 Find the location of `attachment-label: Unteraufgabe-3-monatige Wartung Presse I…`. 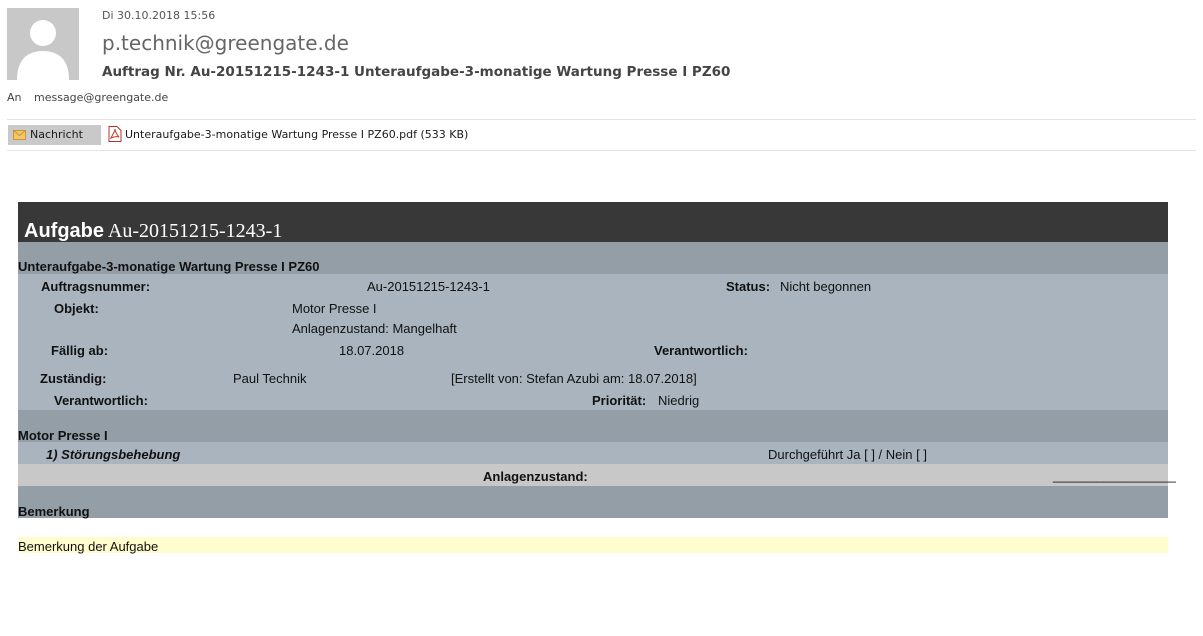

attachment-label: Unteraufgabe-3-monatige Wartung Presse I… is located at coordinates (297, 134).